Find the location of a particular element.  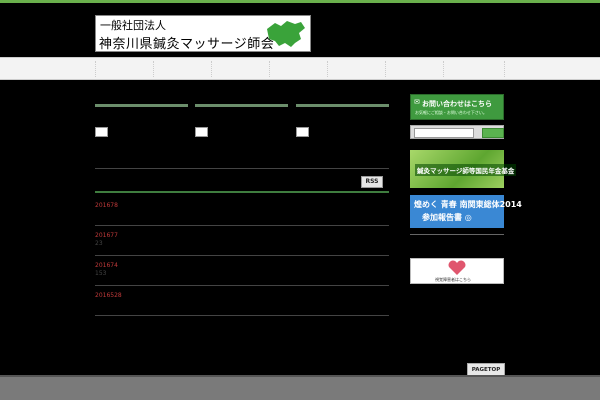

search-box is located at coordinates (457, 132).